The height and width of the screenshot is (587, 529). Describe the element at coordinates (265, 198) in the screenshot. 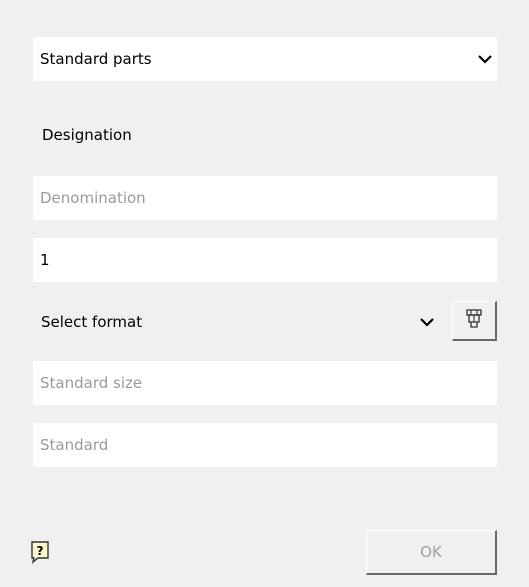

I see `denomination-field: Denomination` at that location.